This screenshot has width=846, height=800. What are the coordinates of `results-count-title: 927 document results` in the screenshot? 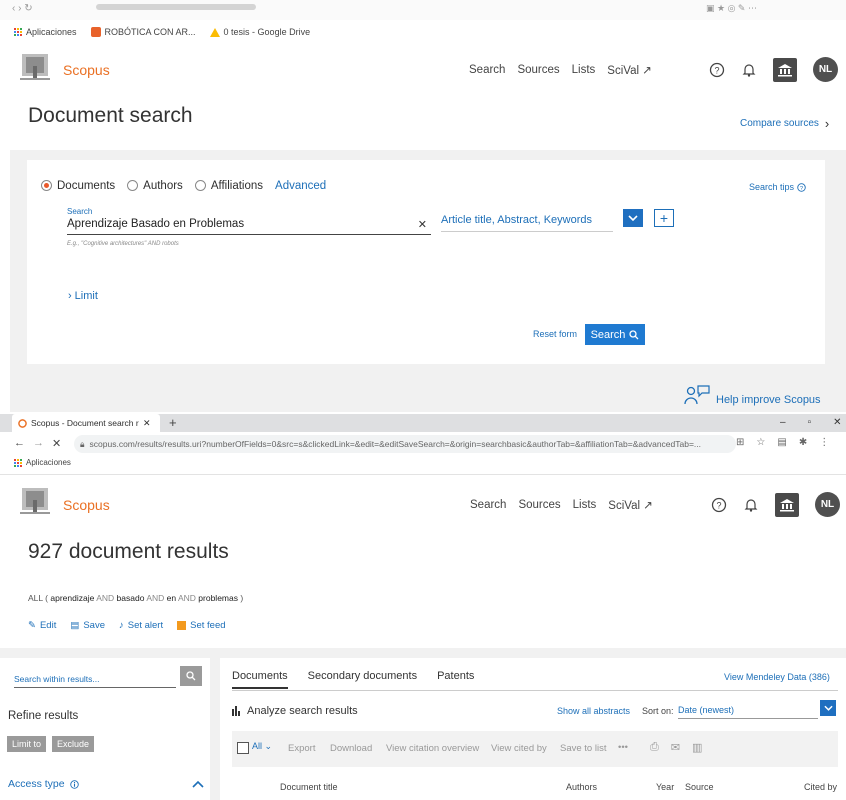 It's located at (128, 551).